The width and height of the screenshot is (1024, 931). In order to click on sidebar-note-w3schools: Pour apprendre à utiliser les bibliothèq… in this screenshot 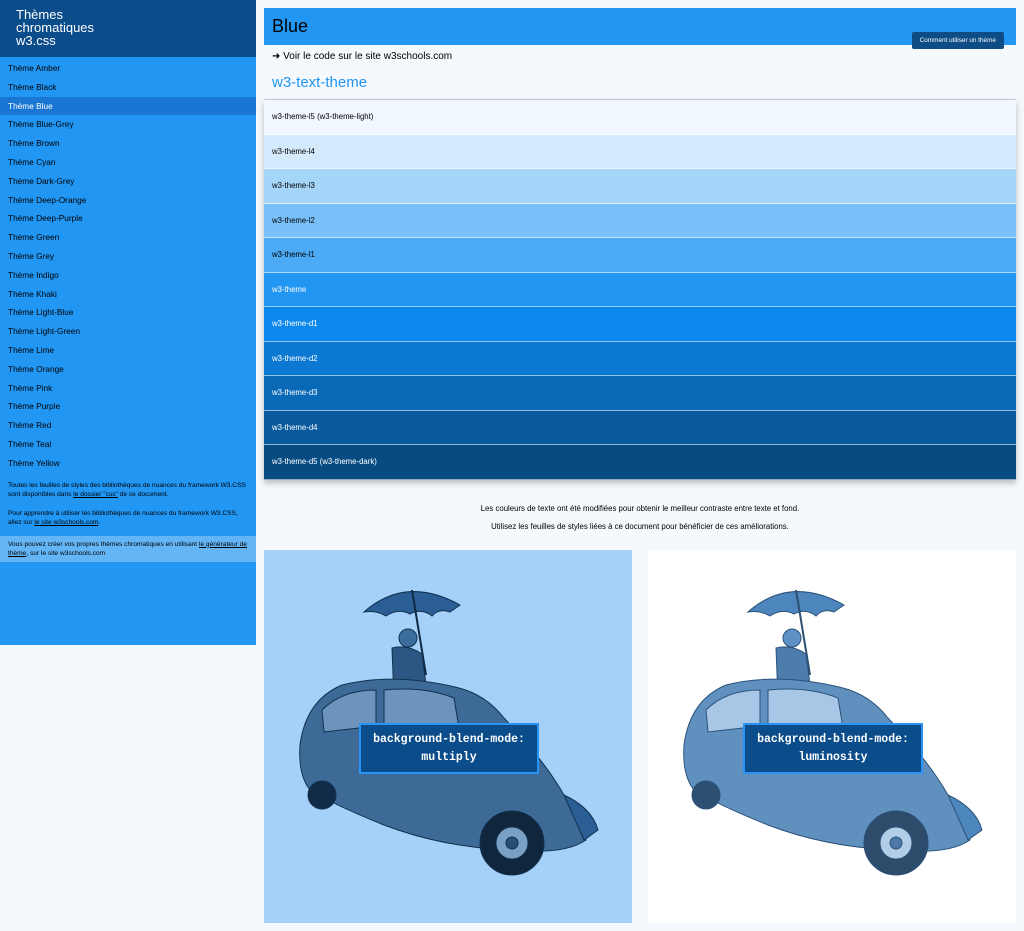, I will do `click(123, 518)`.